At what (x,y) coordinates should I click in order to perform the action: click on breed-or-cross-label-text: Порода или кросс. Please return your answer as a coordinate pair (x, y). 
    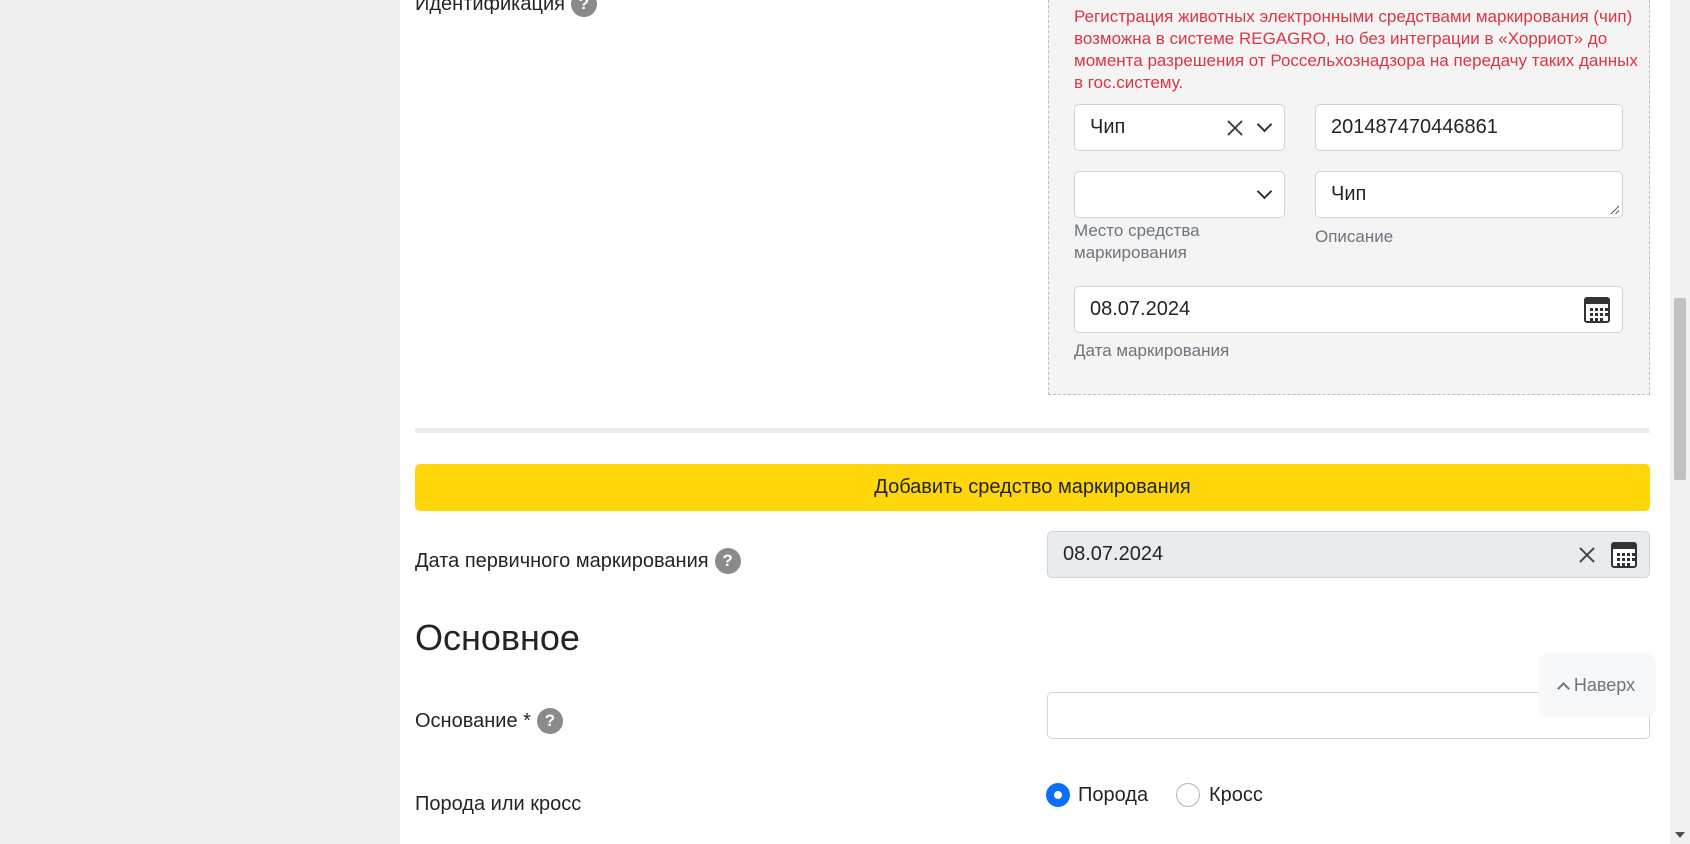
    Looking at the image, I should click on (498, 804).